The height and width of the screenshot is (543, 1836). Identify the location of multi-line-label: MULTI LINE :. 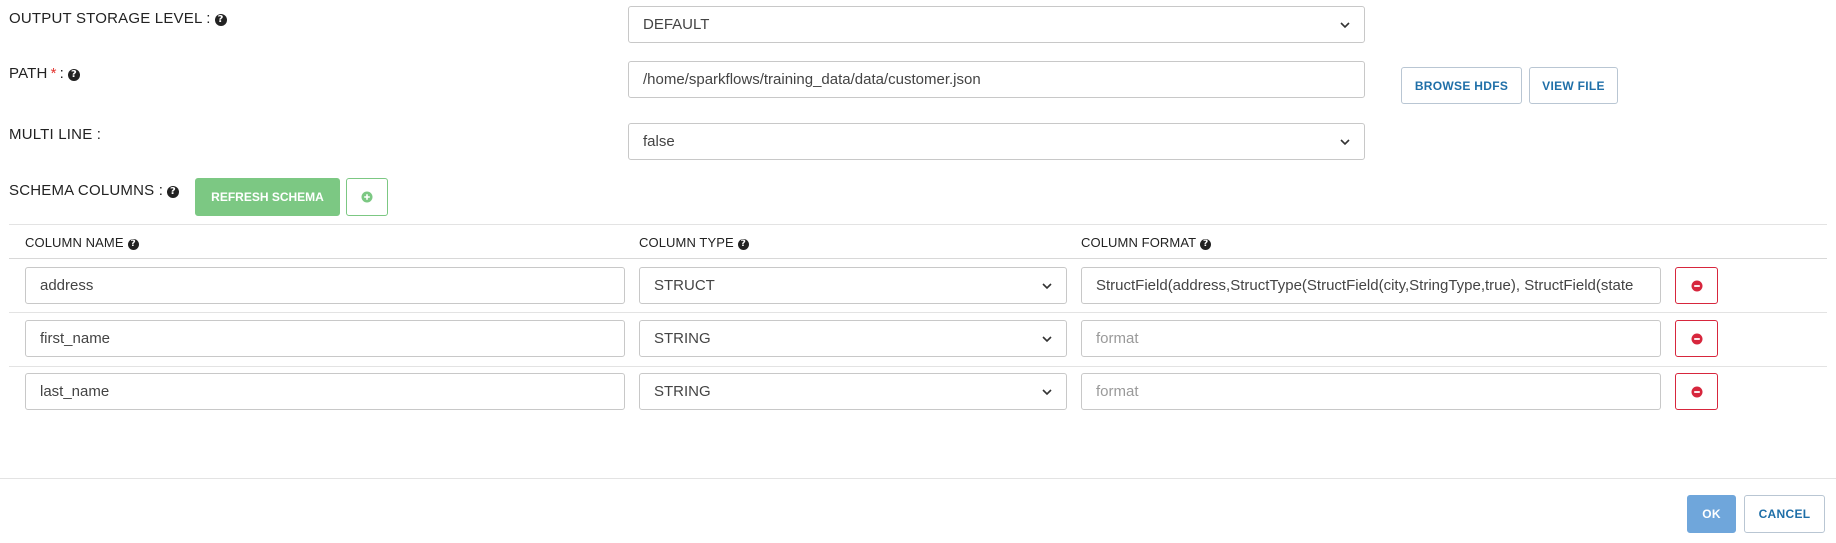
(55, 134).